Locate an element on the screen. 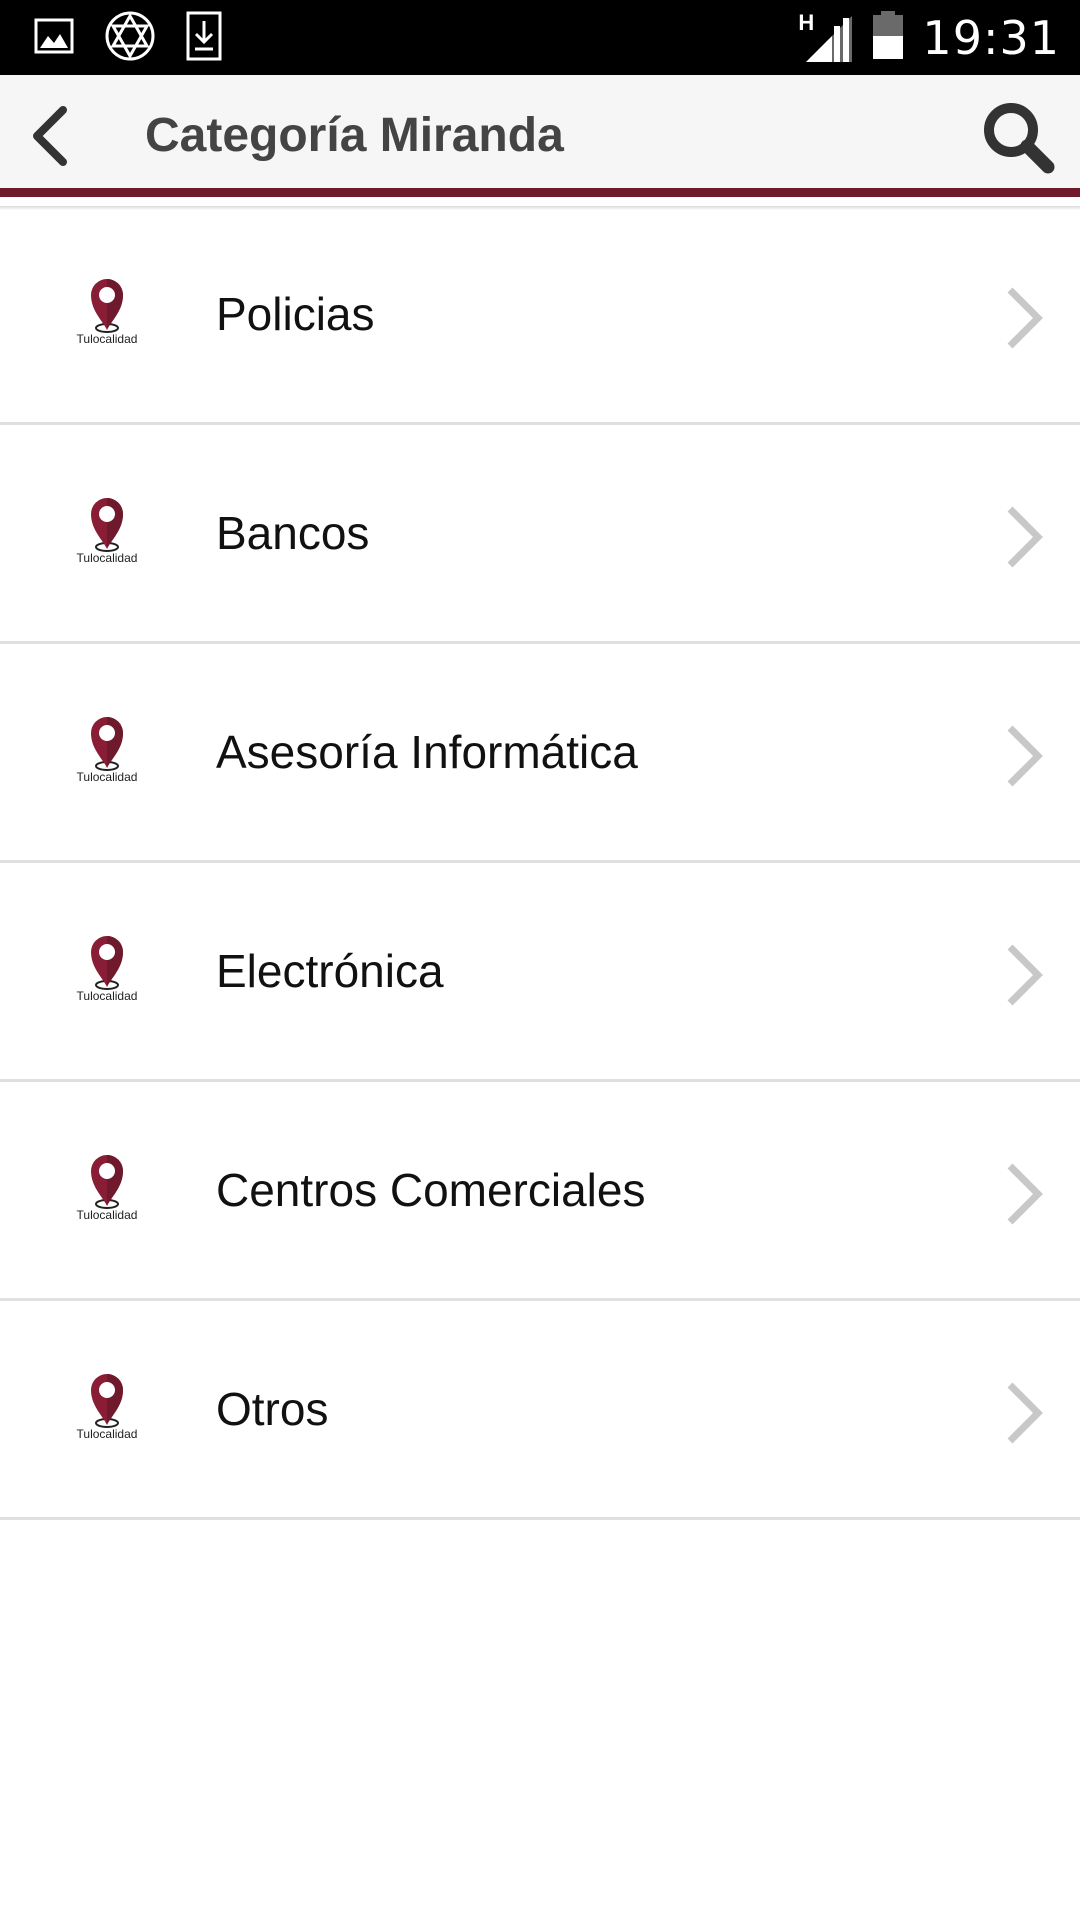 Image resolution: width=1080 pixels, height=1920 pixels. system-icons: H 19:31 is located at coordinates (929, 37).